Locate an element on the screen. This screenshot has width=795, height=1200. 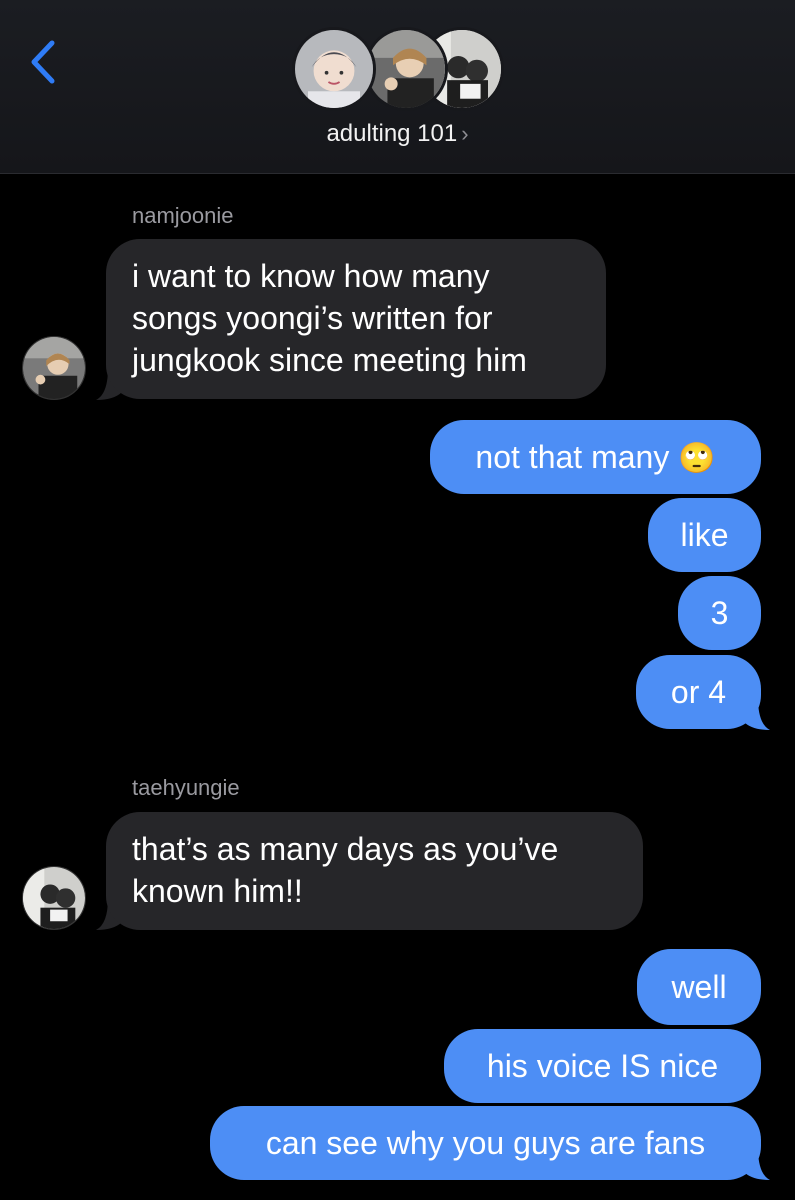
message-text: can see why you guys are fans is located at coordinates (485, 1143).